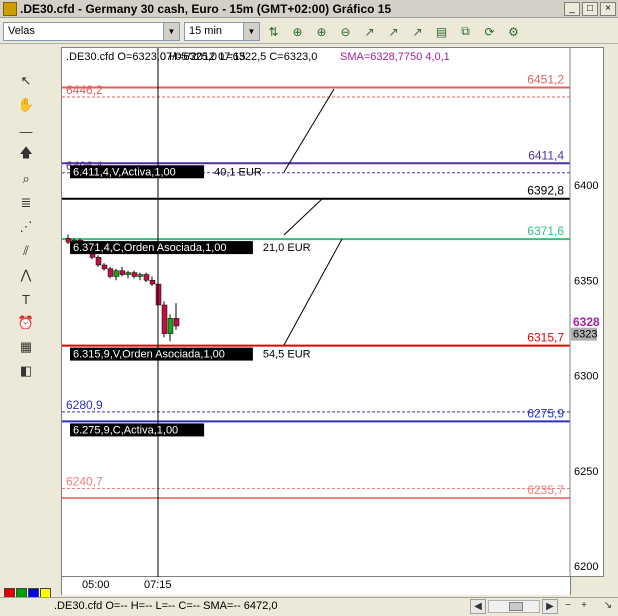 This screenshot has width=618, height=616. What do you see at coordinates (545, 338) in the screenshot?
I see `price-level-label: 6315,7` at bounding box center [545, 338].